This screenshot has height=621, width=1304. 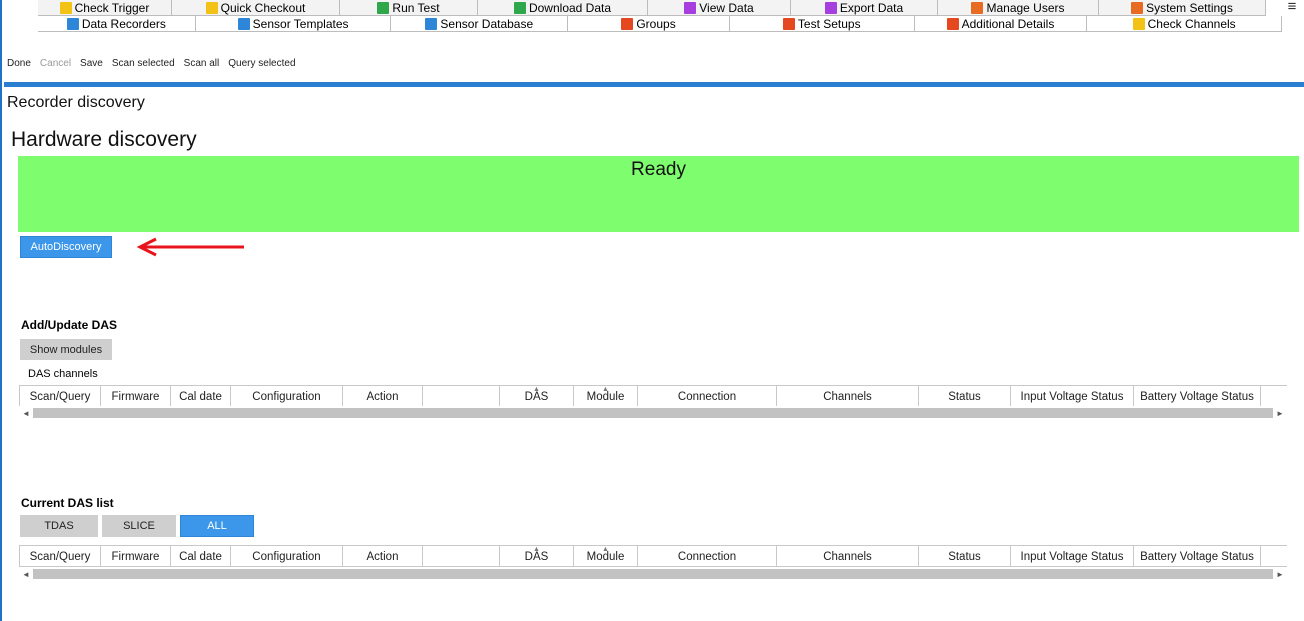 I want to click on current-das-list-title: Current DAS list, so click(x=67, y=503).